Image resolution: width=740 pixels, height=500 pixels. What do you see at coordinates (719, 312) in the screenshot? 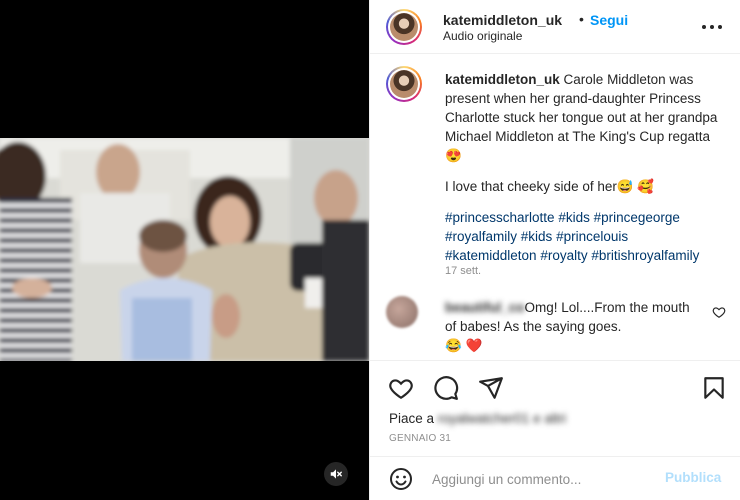
I see `comment-like-heart-icon` at bounding box center [719, 312].